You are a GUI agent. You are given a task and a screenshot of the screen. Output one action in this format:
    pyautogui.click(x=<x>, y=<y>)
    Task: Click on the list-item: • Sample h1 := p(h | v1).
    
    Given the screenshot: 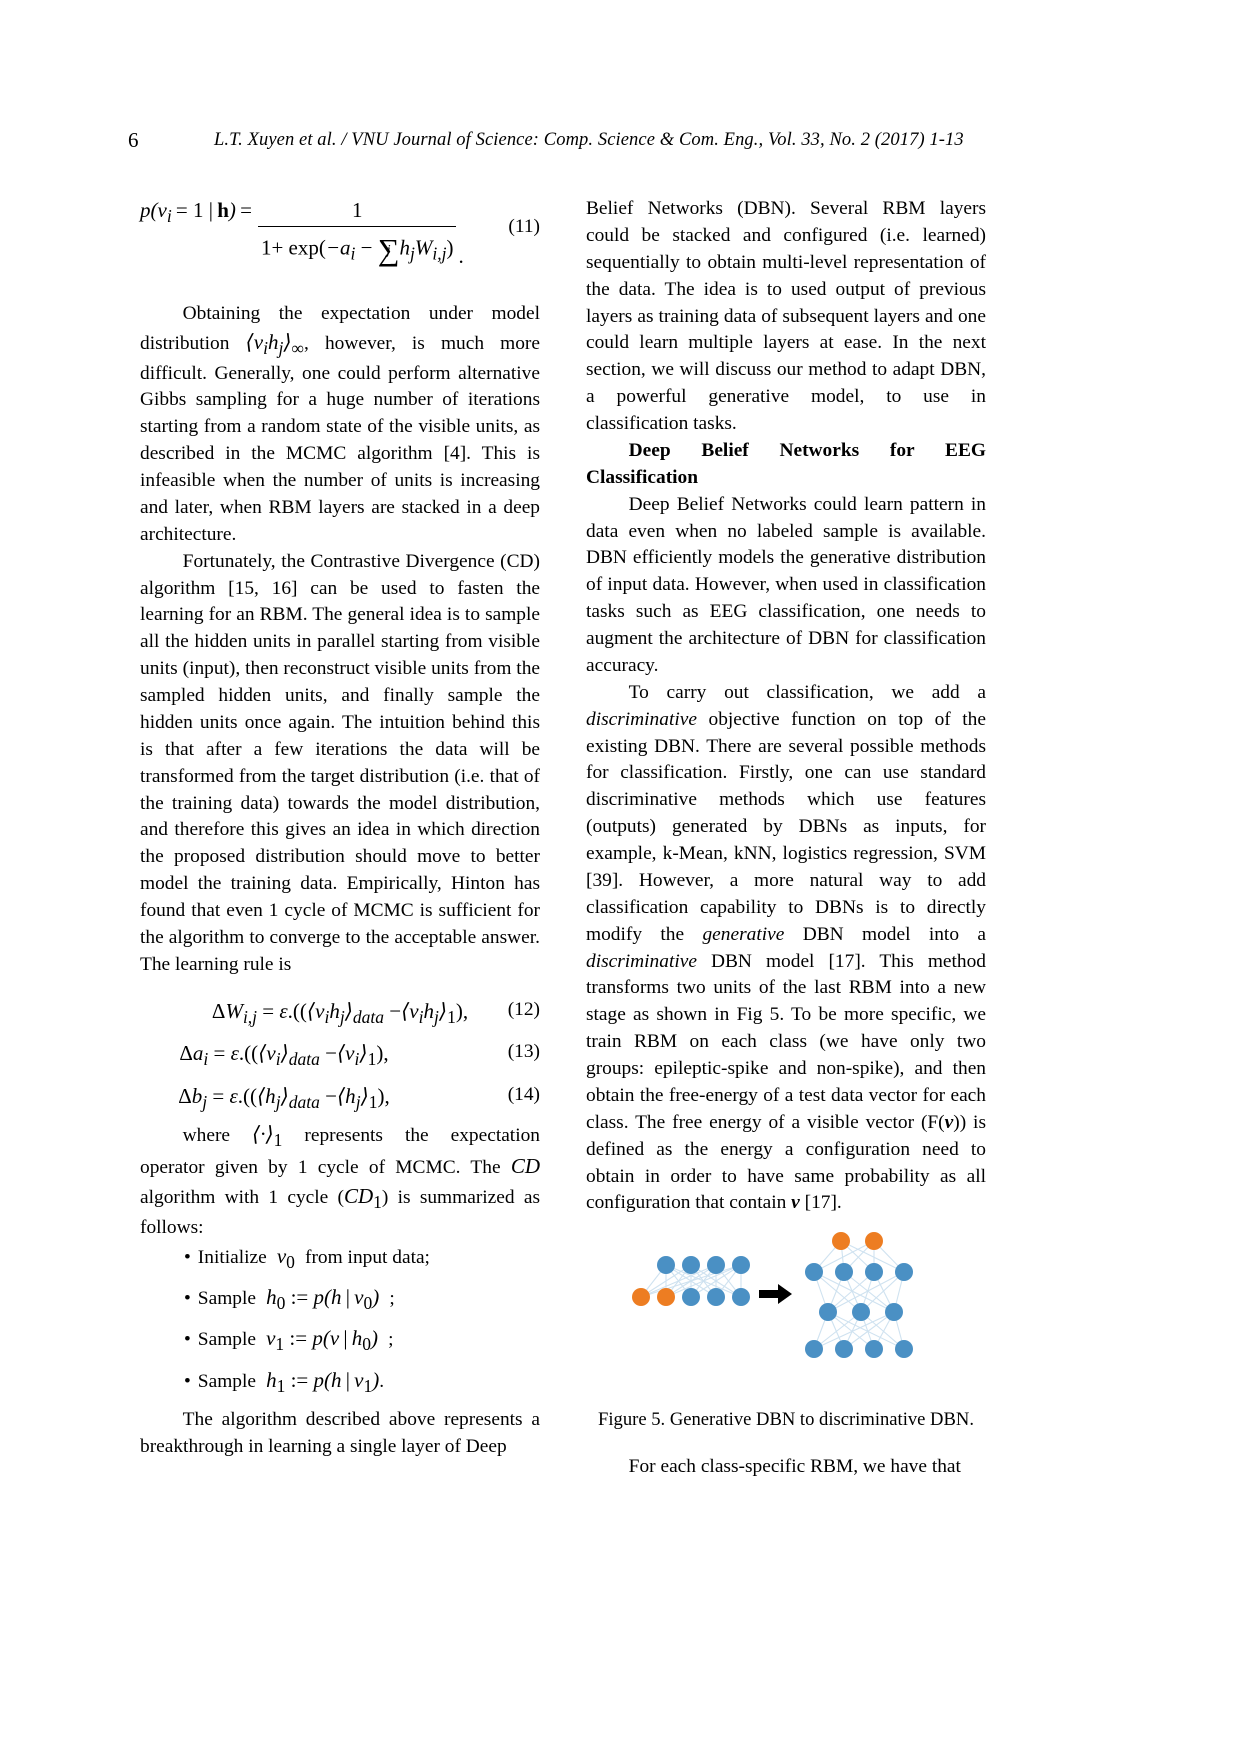 What is the action you would take?
    pyautogui.click(x=284, y=1381)
    